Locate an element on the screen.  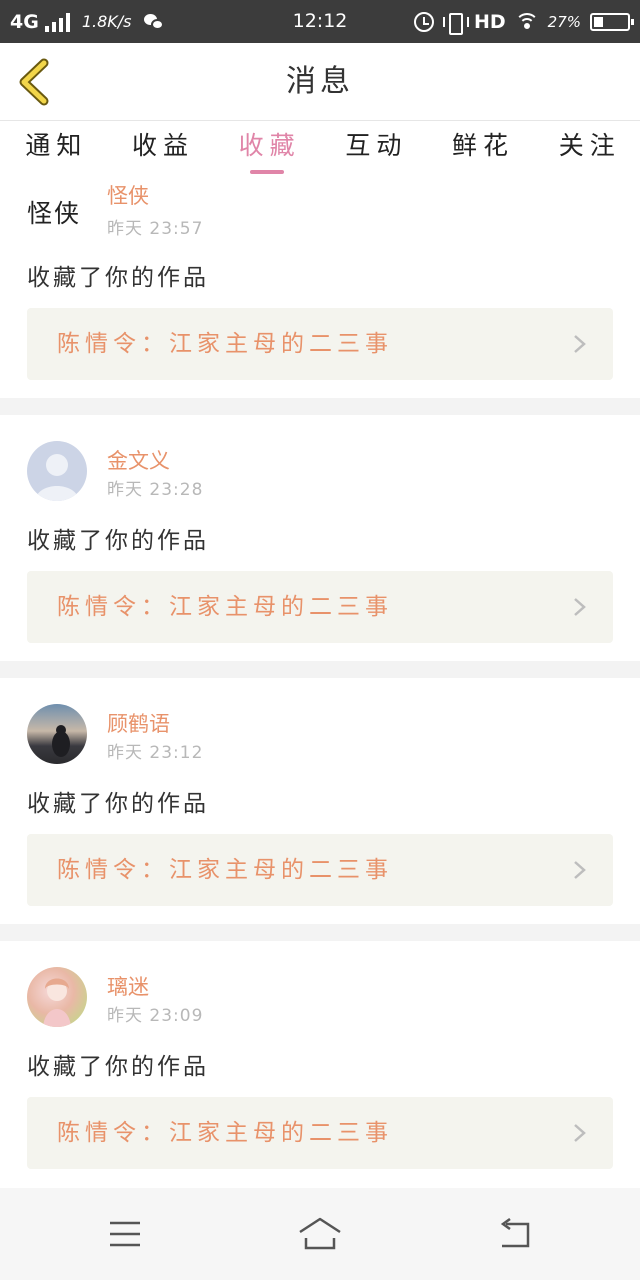
hd-indicator: HD is located at coordinates (489, 21).